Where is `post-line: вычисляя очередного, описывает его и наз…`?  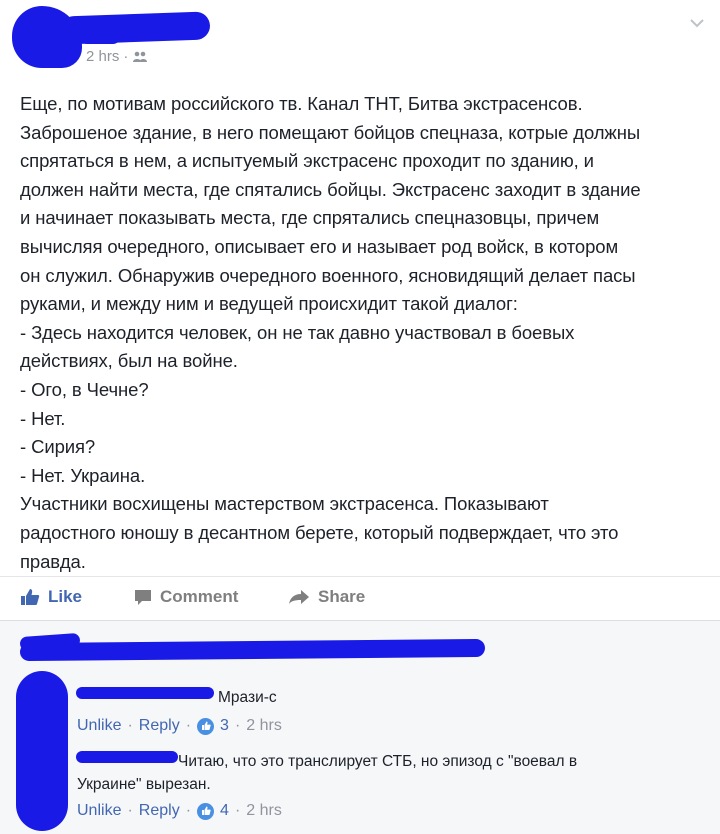 post-line: вычисляя очередного, описывает его и наз… is located at coordinates (319, 246).